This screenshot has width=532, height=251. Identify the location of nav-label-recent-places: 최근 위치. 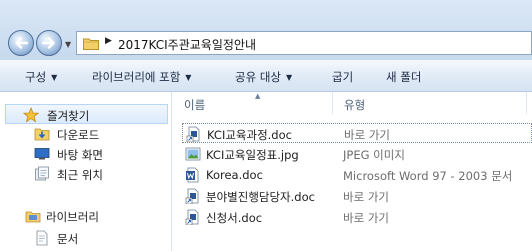
(80, 175).